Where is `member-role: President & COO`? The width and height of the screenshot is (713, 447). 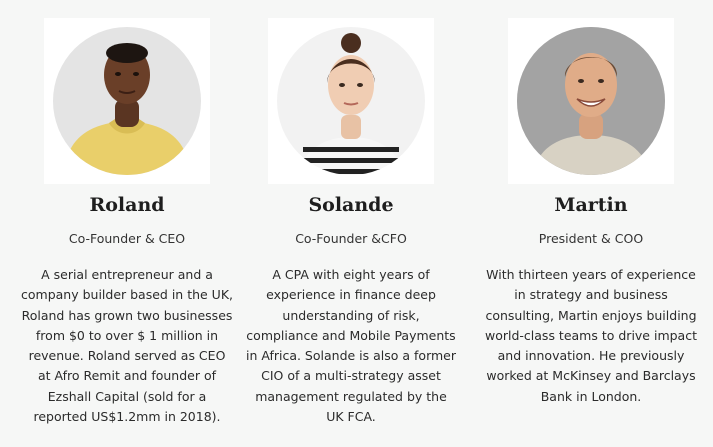
member-role: President & COO is located at coordinates (591, 238).